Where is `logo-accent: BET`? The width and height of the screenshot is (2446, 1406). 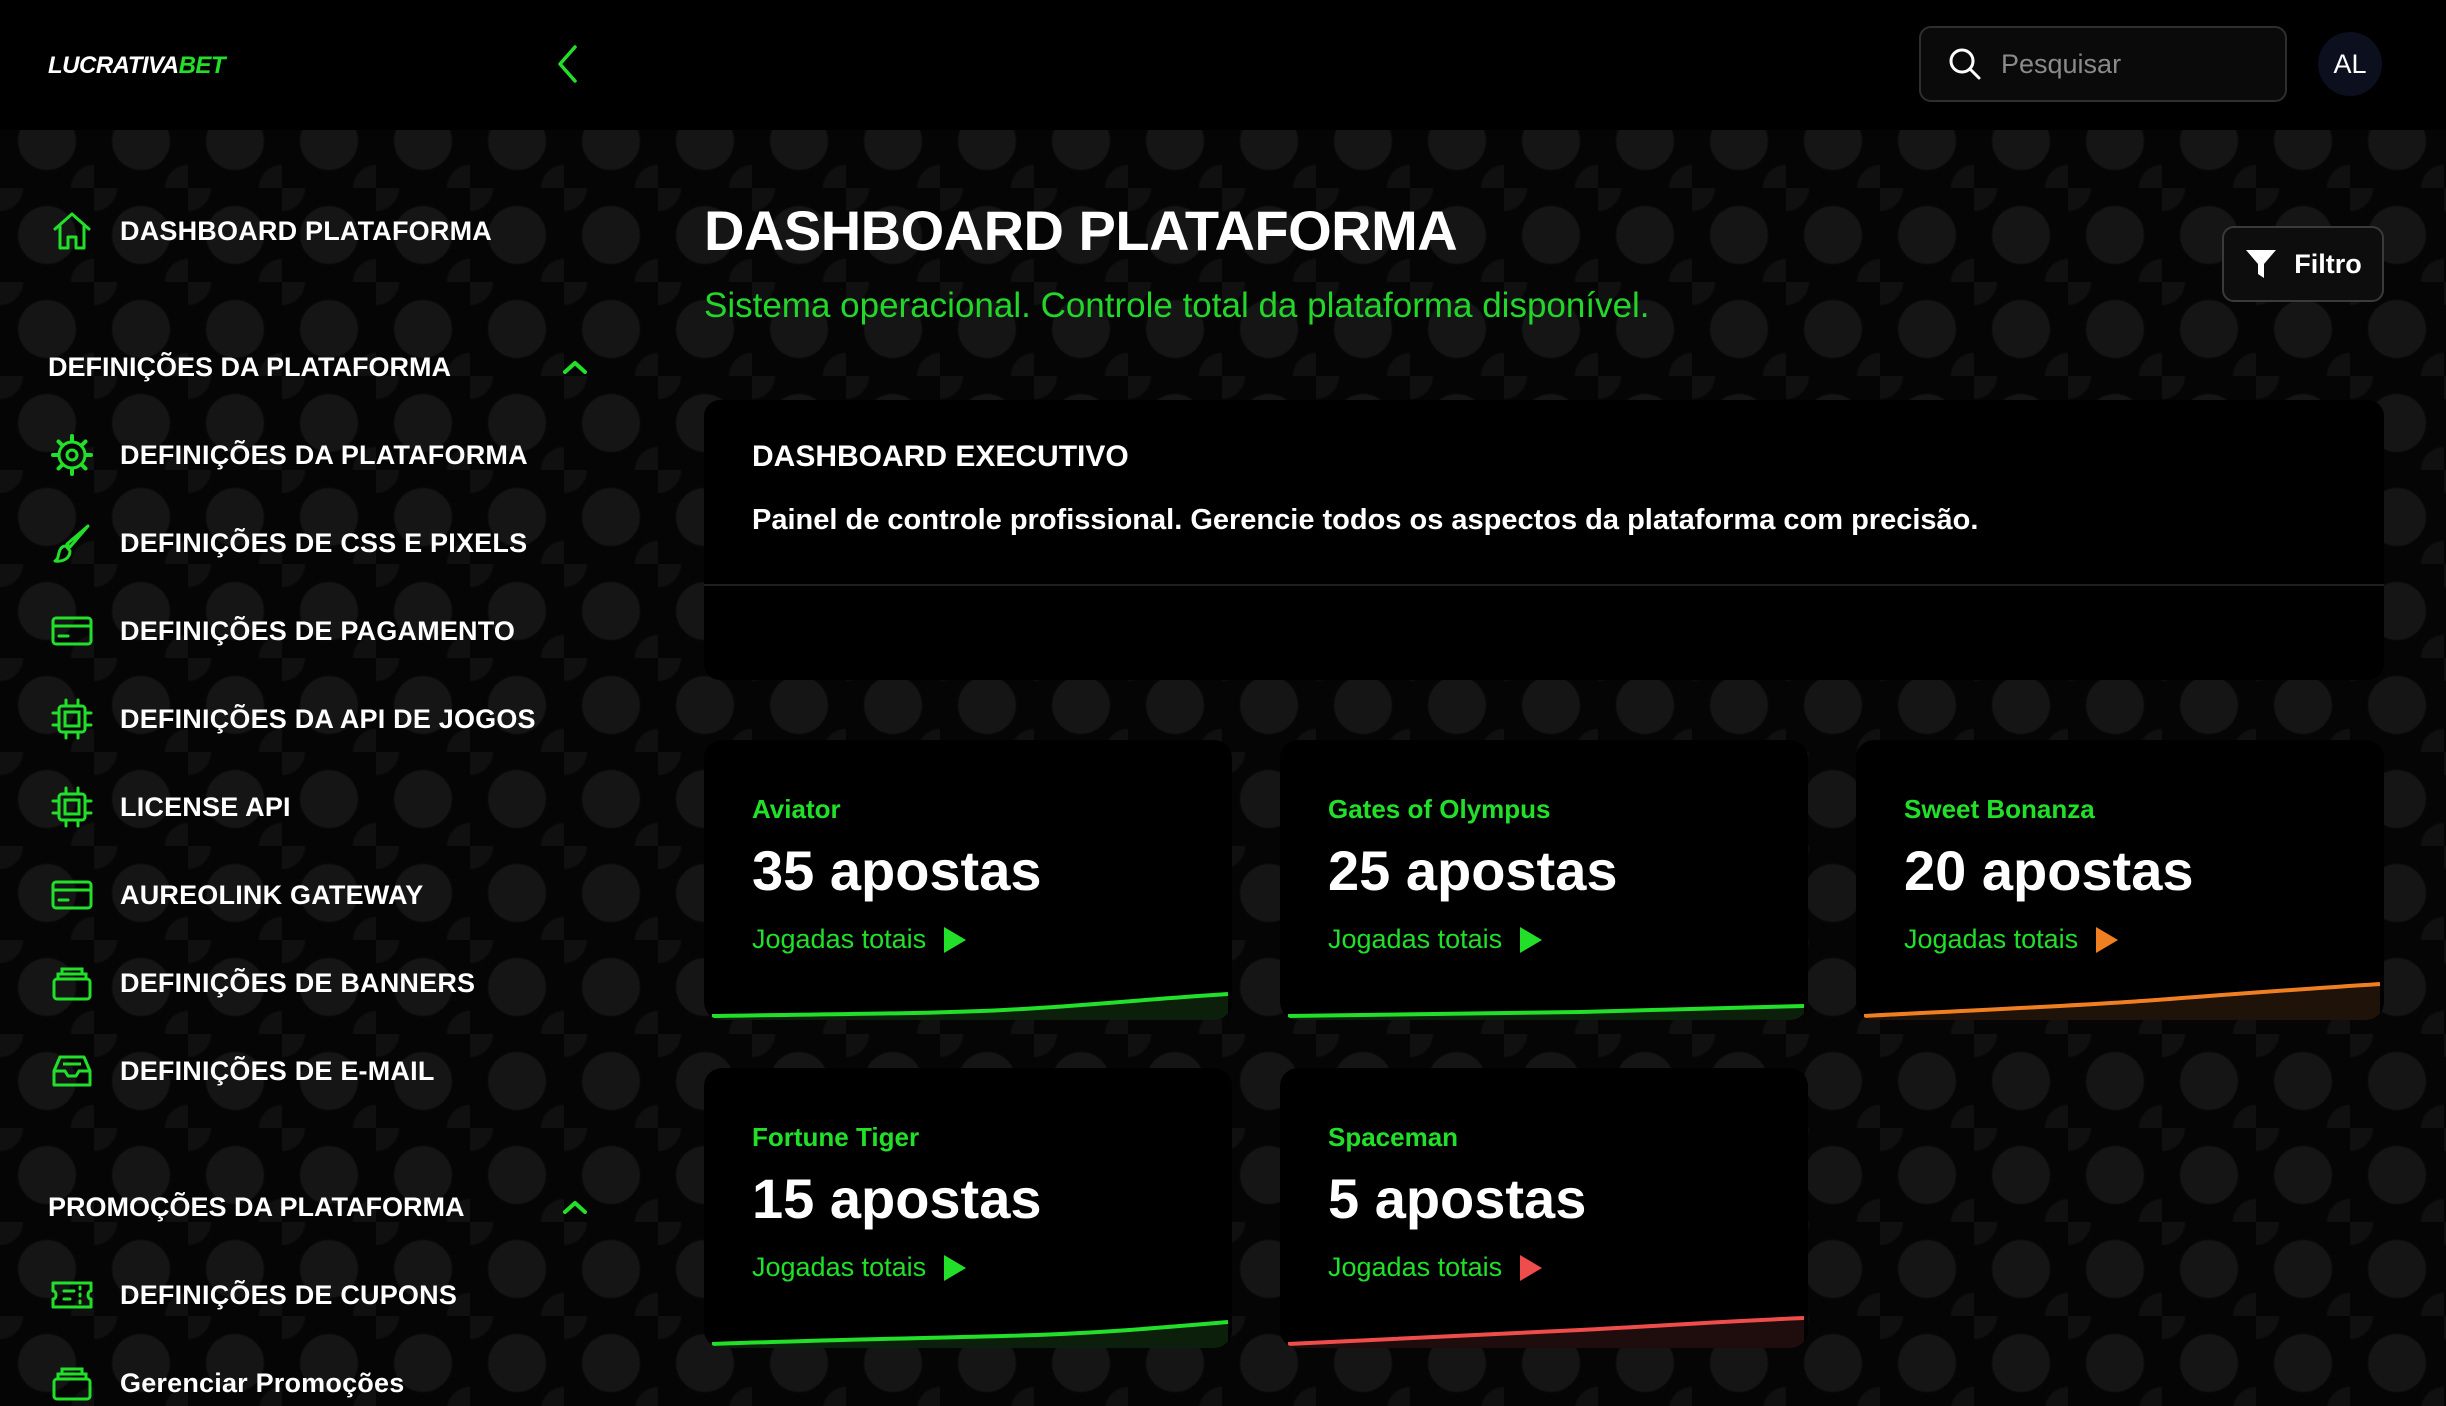
logo-accent: BET is located at coordinates (202, 65).